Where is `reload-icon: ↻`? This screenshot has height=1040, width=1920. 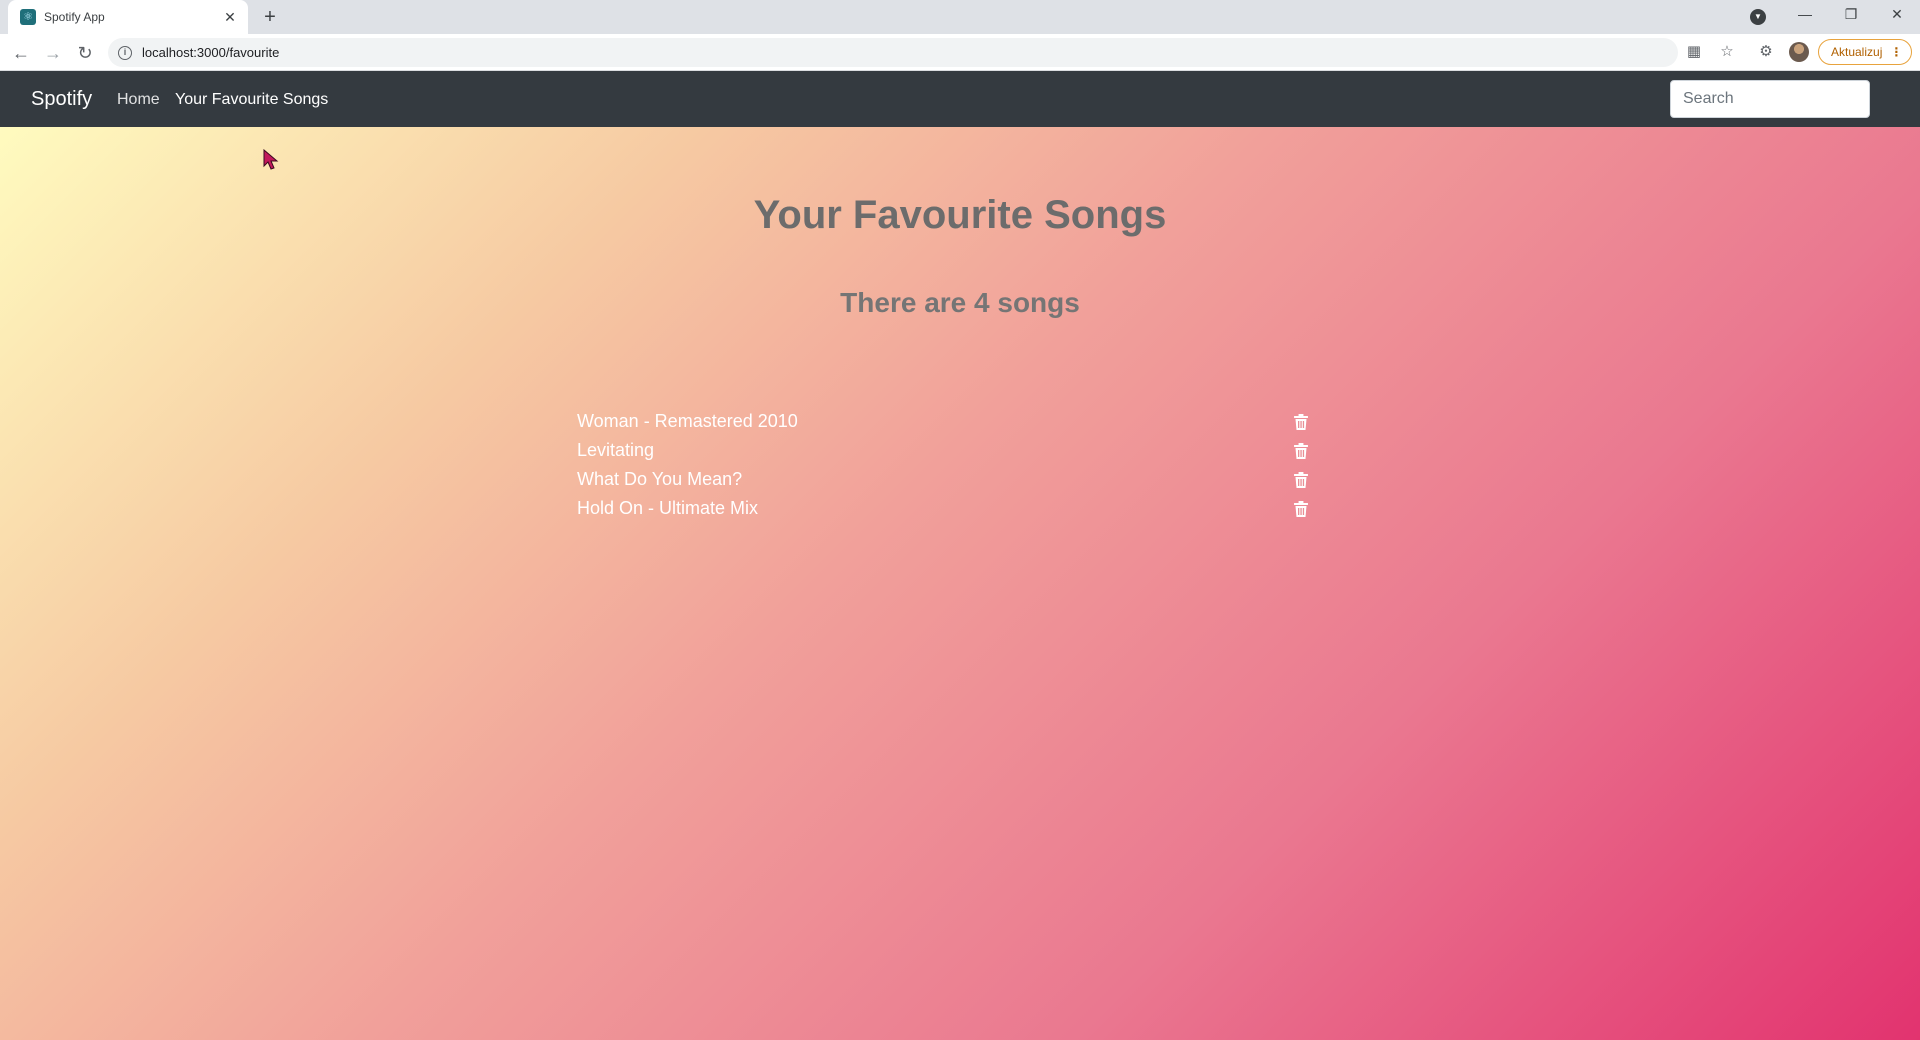 reload-icon: ↻ is located at coordinates (85, 53).